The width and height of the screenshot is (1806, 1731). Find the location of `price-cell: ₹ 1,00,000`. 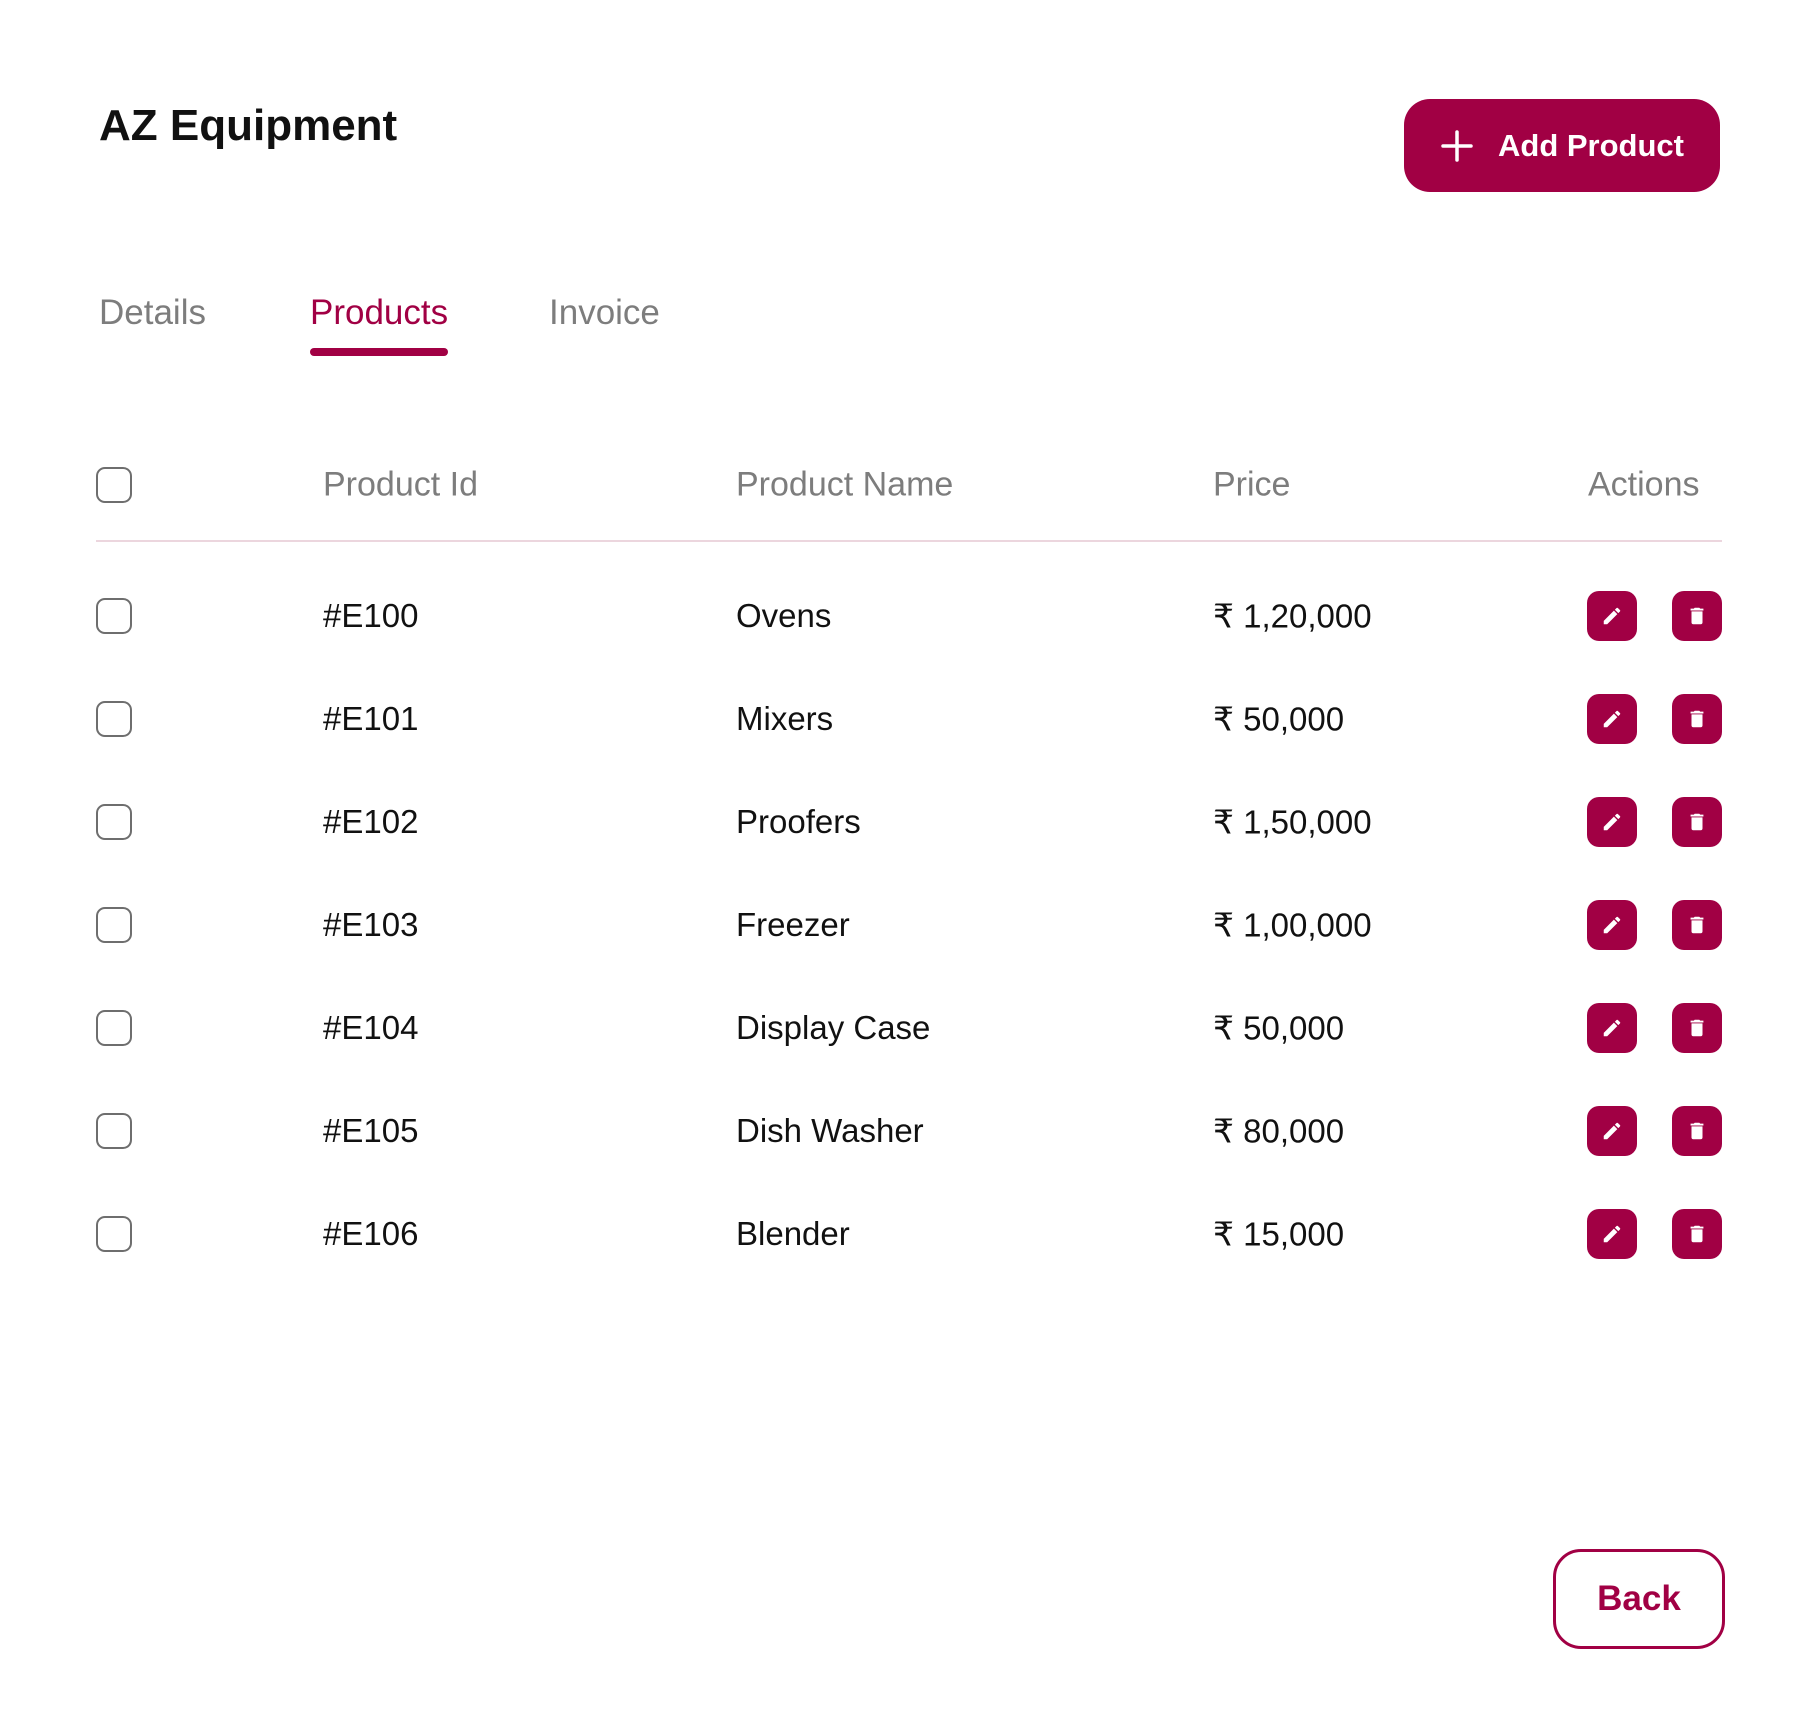

price-cell: ₹ 1,00,000 is located at coordinates (1292, 924).